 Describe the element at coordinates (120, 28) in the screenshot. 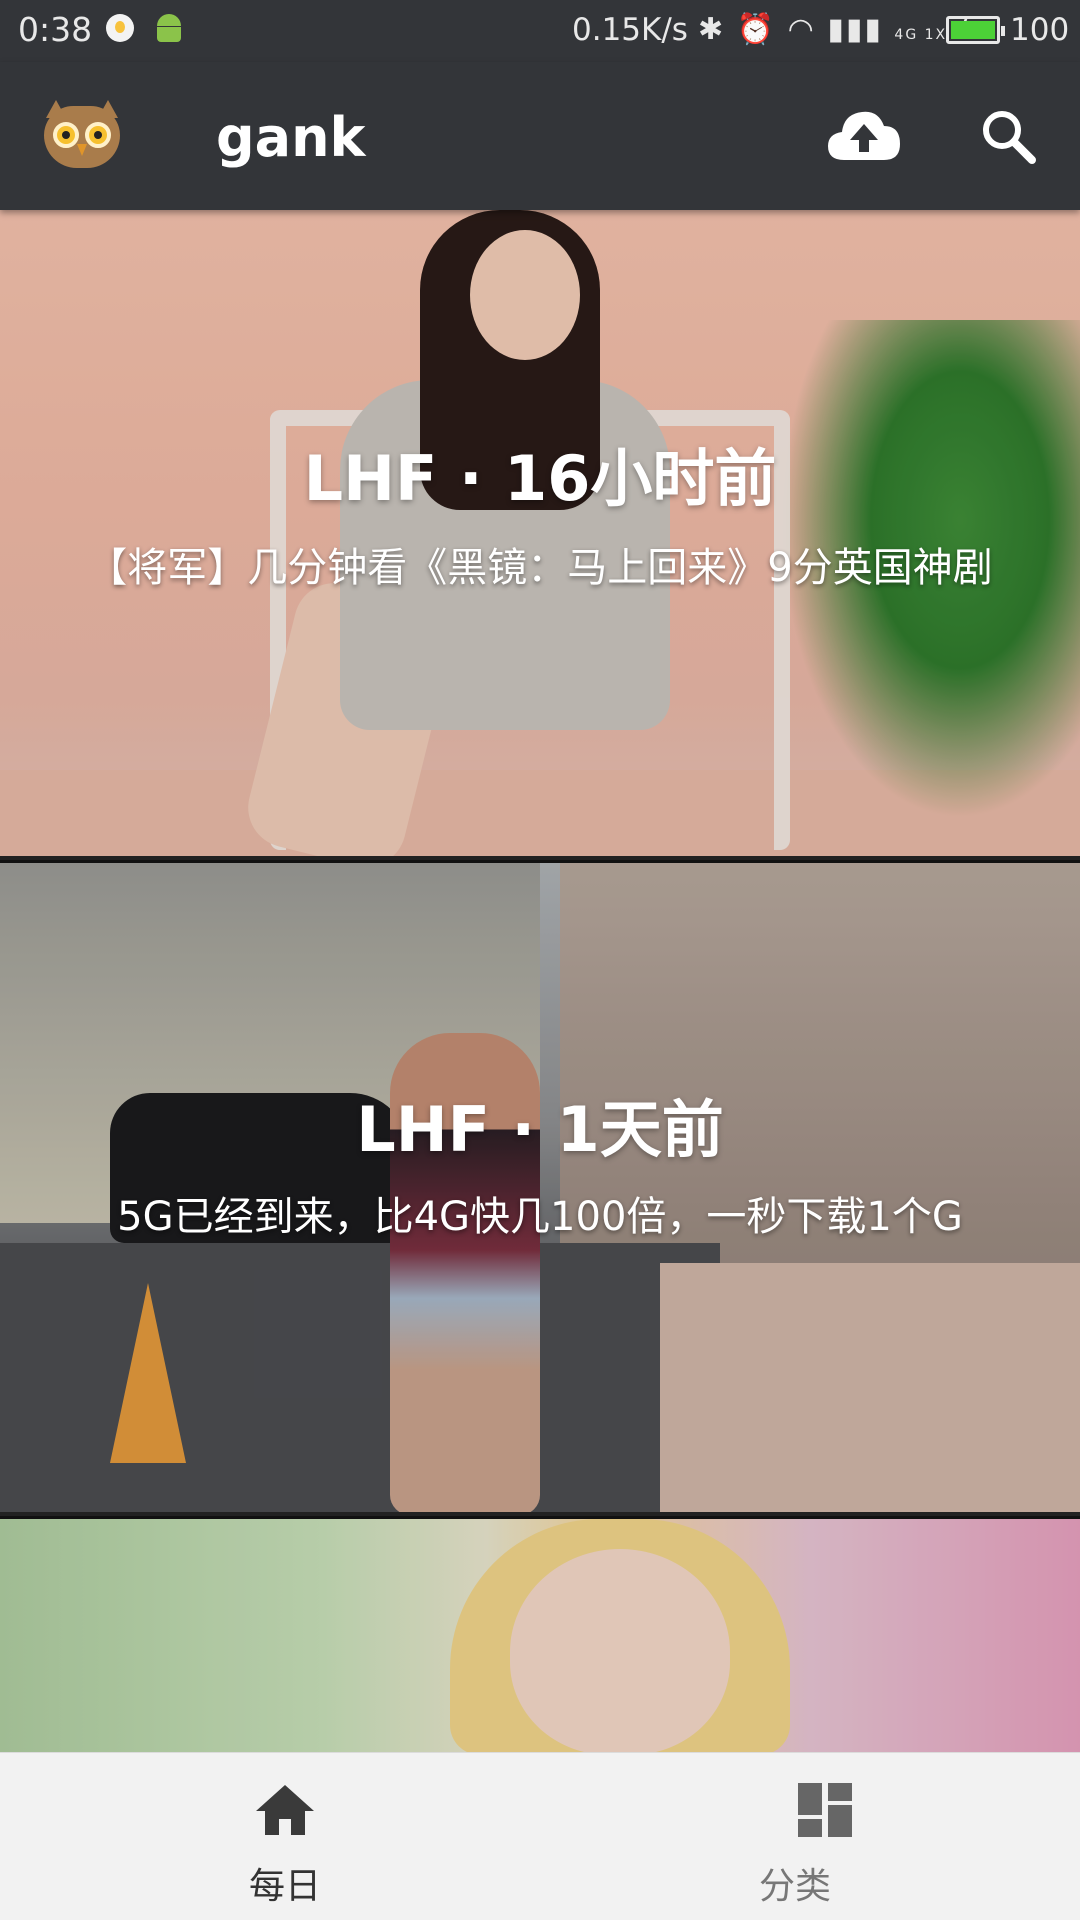

I see `bulb-notification-icon` at that location.